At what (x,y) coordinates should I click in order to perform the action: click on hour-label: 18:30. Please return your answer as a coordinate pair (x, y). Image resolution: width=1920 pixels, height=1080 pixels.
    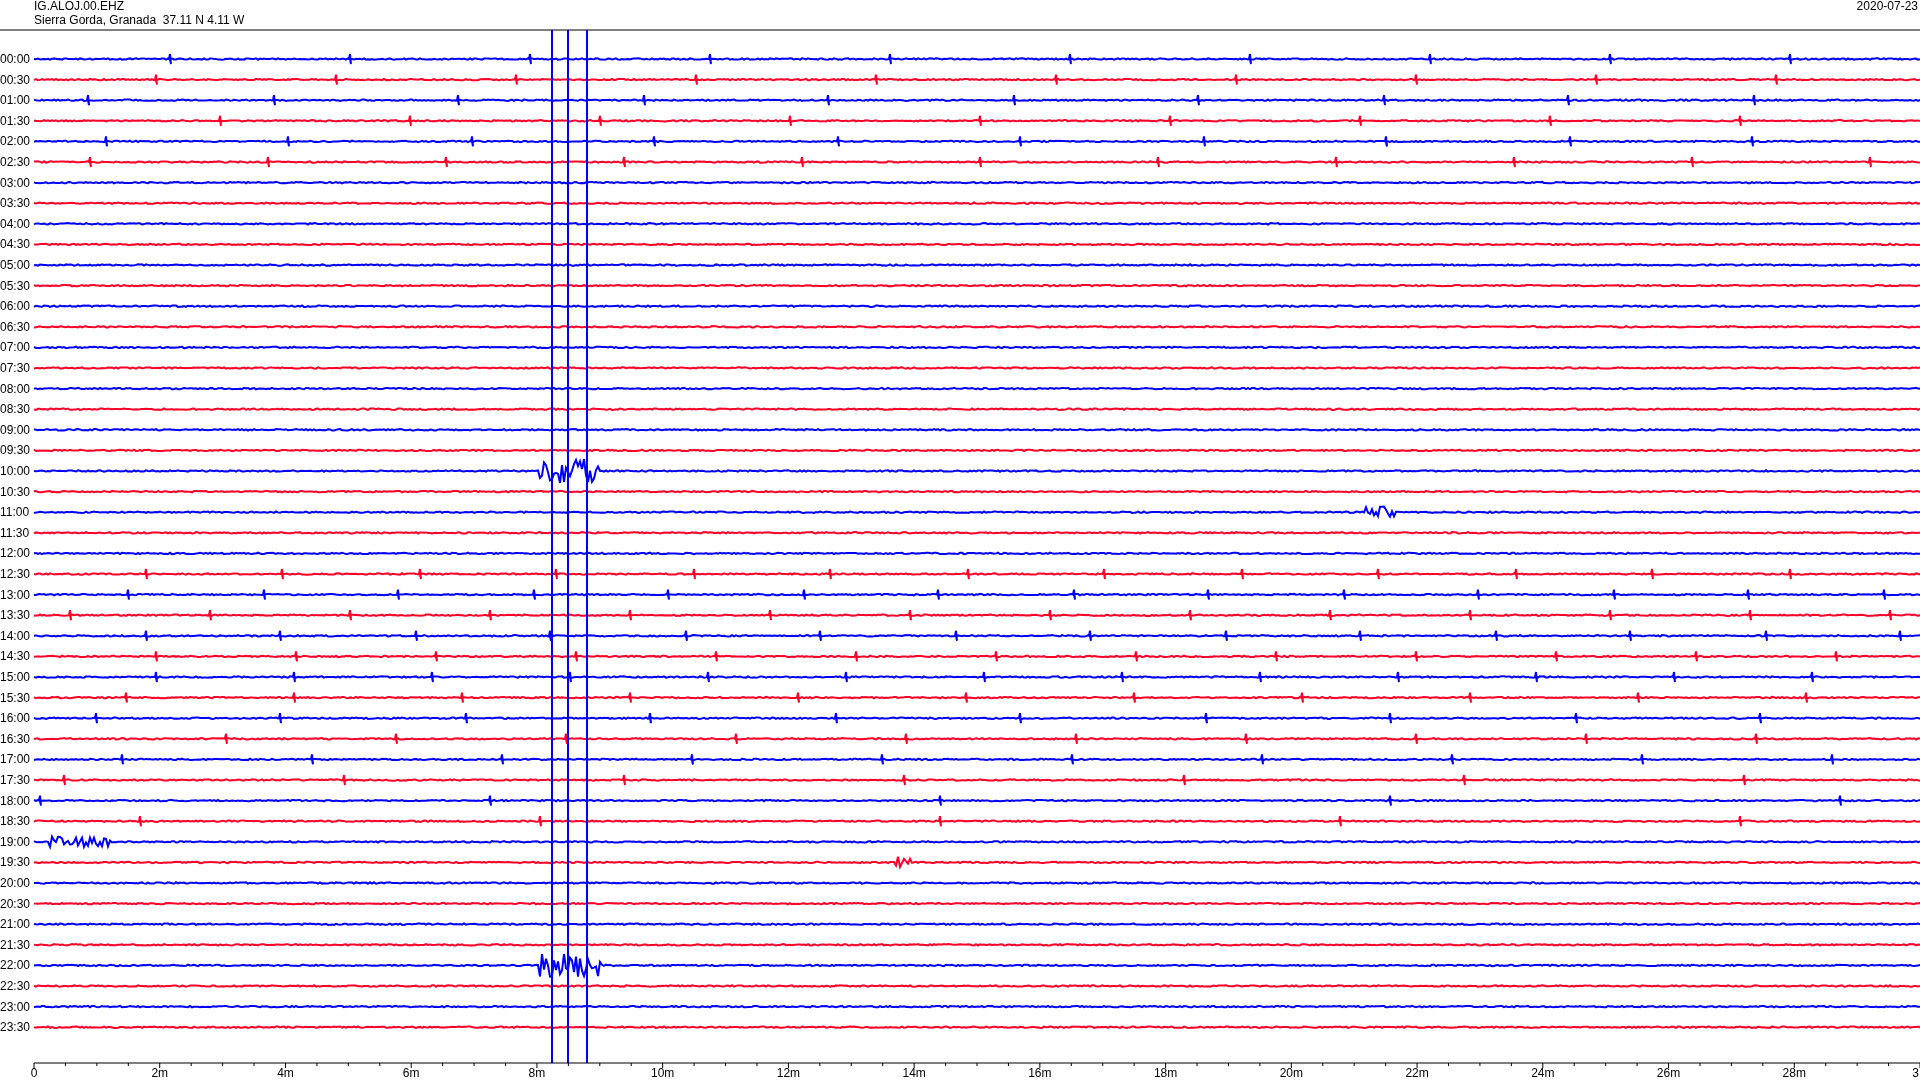
    Looking at the image, I should click on (15, 821).